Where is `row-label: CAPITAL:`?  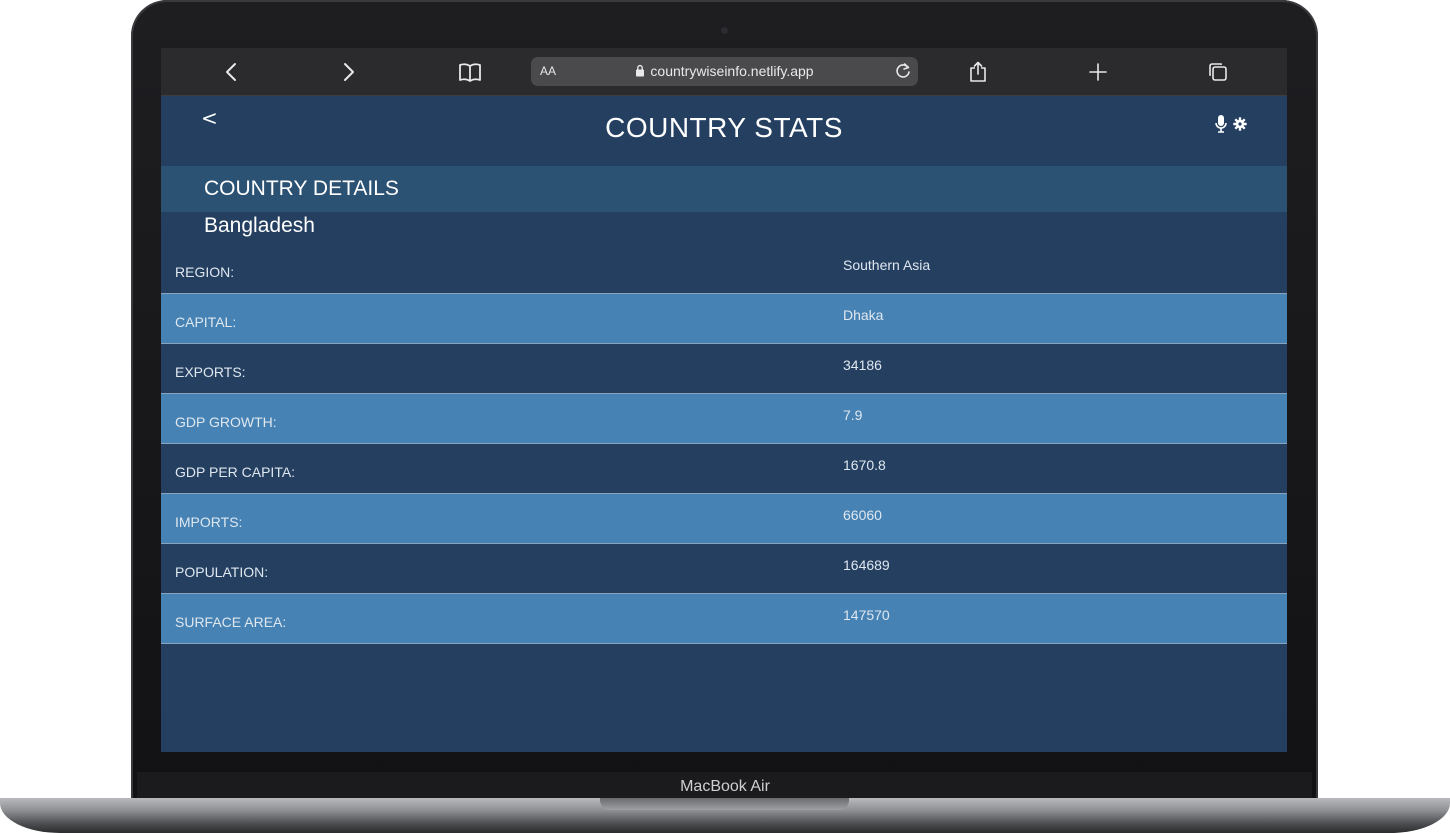 row-label: CAPITAL: is located at coordinates (206, 322).